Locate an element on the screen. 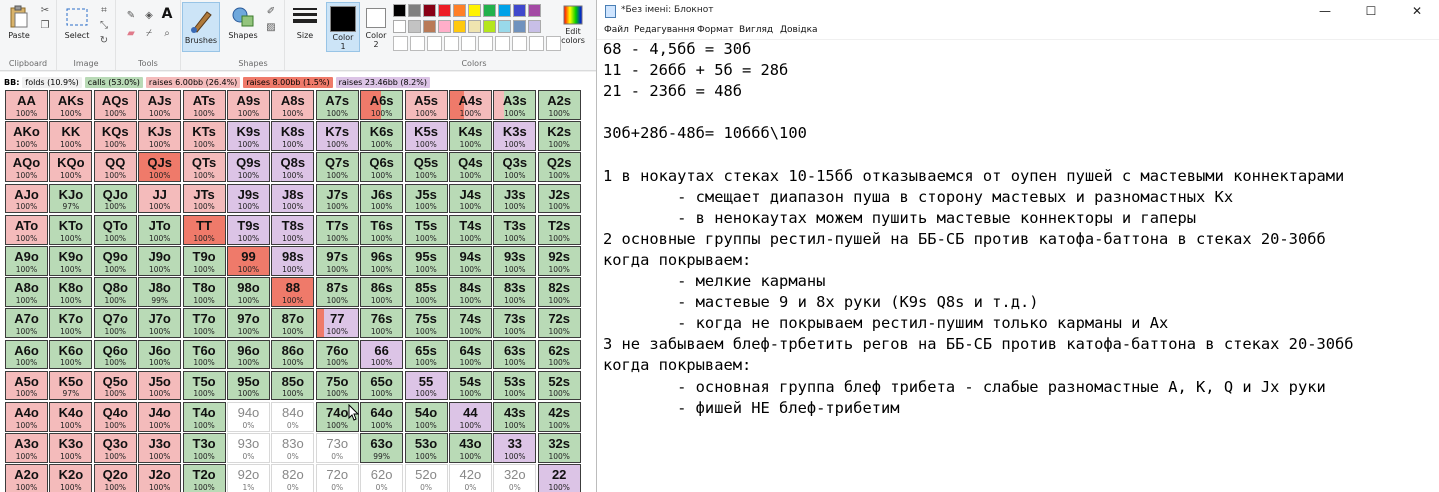 Image resolution: width=1439 pixels, height=492 pixels. color2-button: Color 2 is located at coordinates (376, 27).